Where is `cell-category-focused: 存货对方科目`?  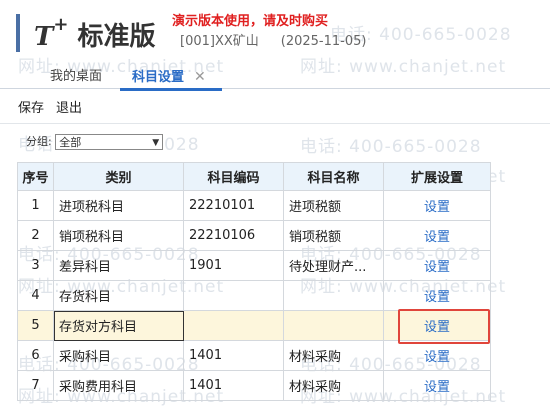 cell-category-focused: 存货对方科目 is located at coordinates (118, 325).